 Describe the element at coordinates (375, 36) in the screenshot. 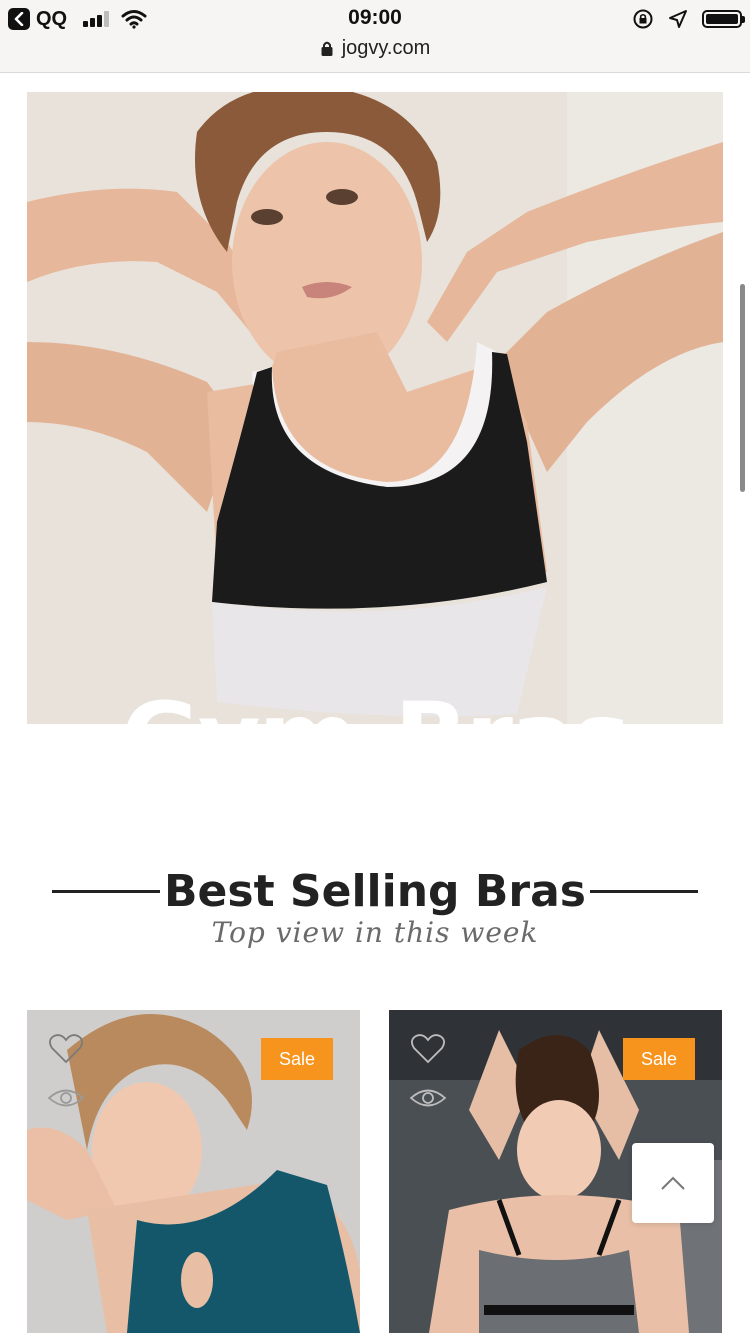

I see `browser-top-bar: QQ 09:00 jogvy.com` at that location.